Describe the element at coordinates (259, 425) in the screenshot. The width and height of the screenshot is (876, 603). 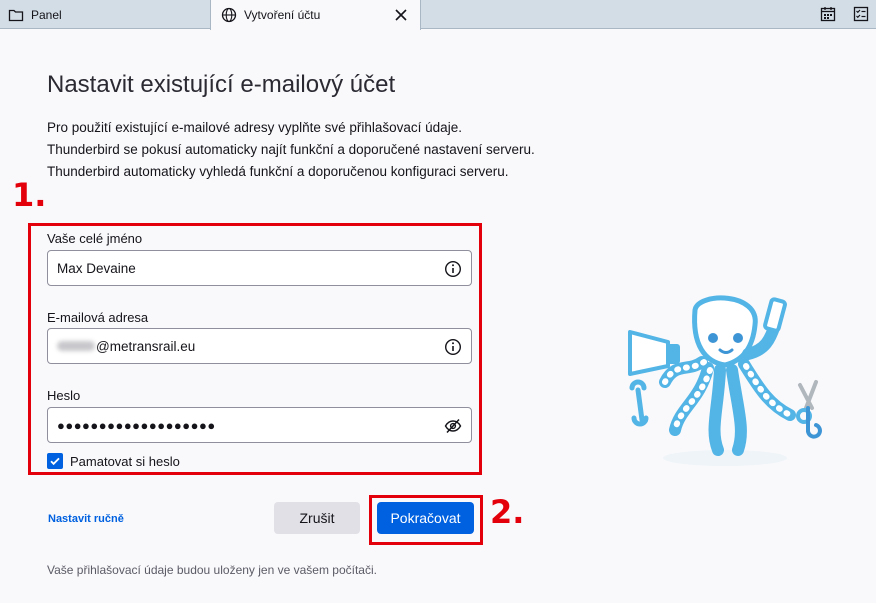
I see `password-field: ●●●●●●●●●●●●●●●●●●●` at that location.